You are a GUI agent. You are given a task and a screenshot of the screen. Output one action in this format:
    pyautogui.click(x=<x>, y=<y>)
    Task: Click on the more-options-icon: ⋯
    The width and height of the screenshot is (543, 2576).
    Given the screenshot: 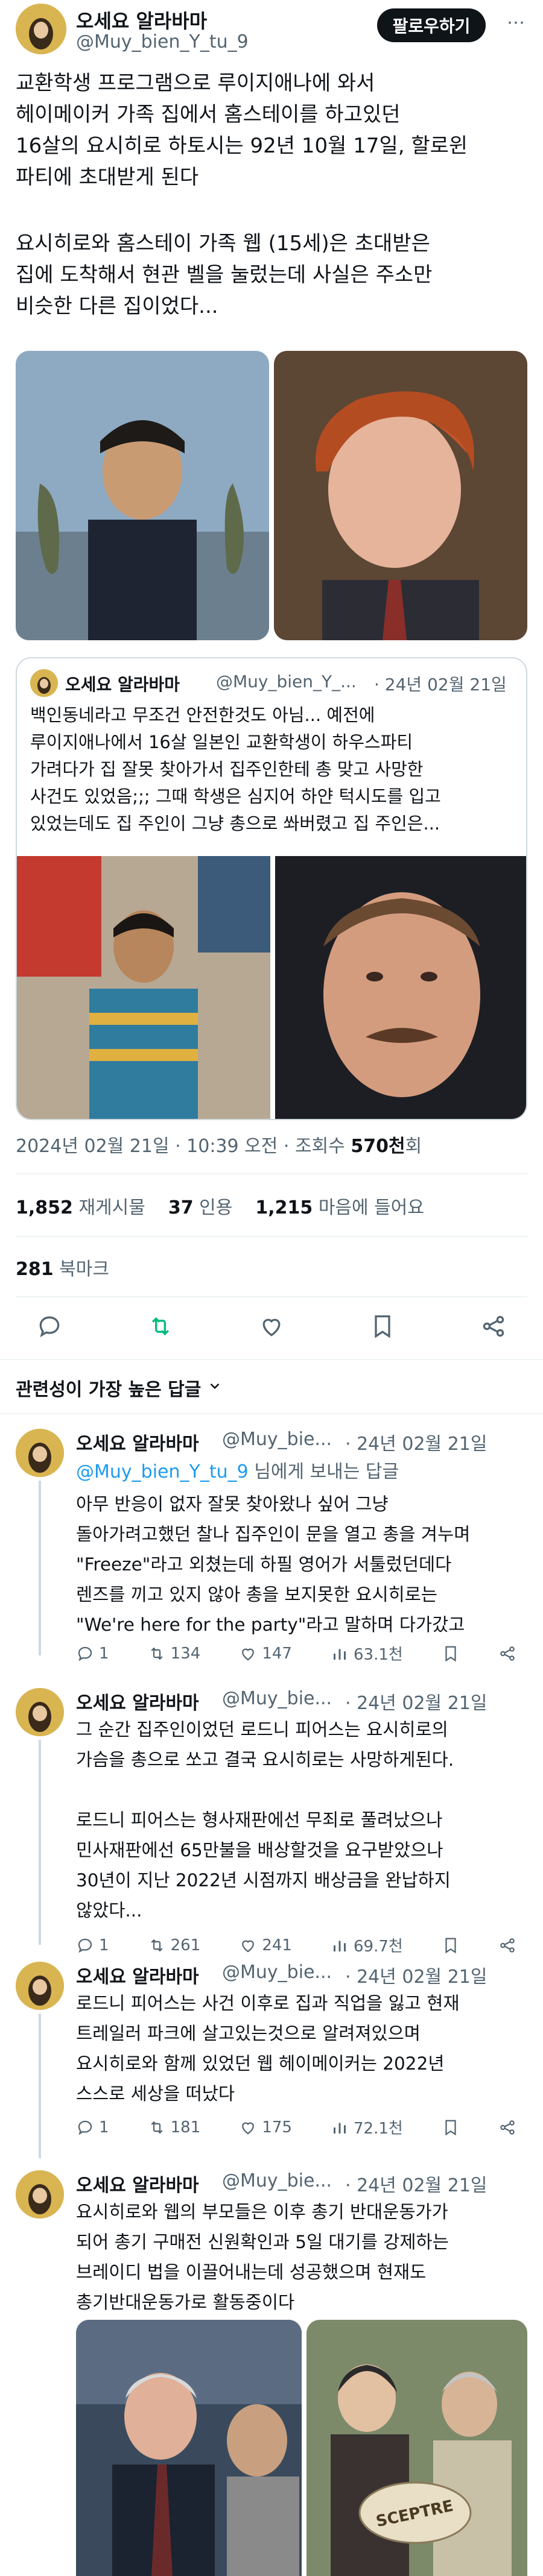 What is the action you would take?
    pyautogui.click(x=516, y=24)
    